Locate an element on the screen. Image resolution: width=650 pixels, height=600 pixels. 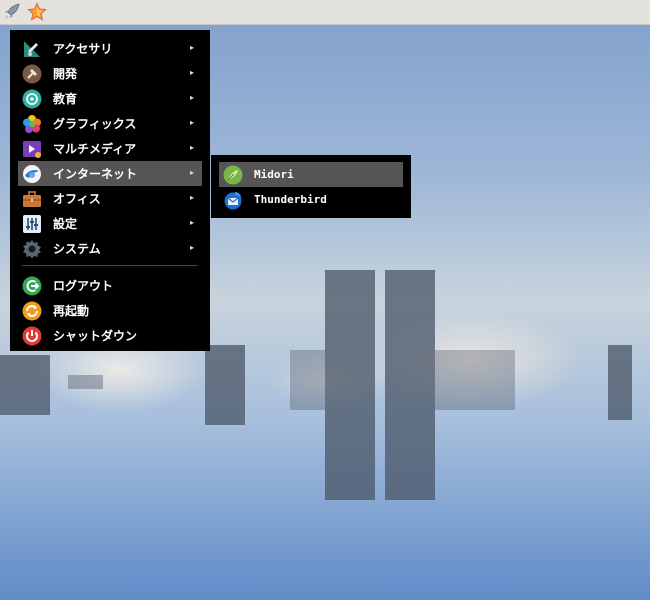
menu-item-shutdown: シャットダウン is located at coordinates (110, 335).